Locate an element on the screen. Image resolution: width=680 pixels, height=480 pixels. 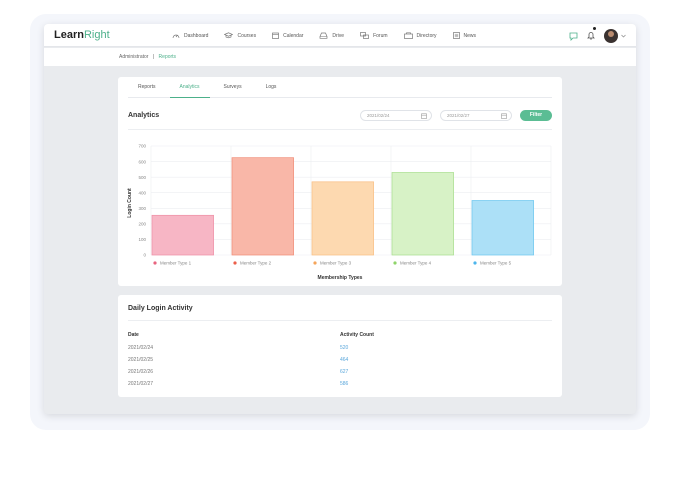
nav-courses: Courses is located at coordinates (240, 35).